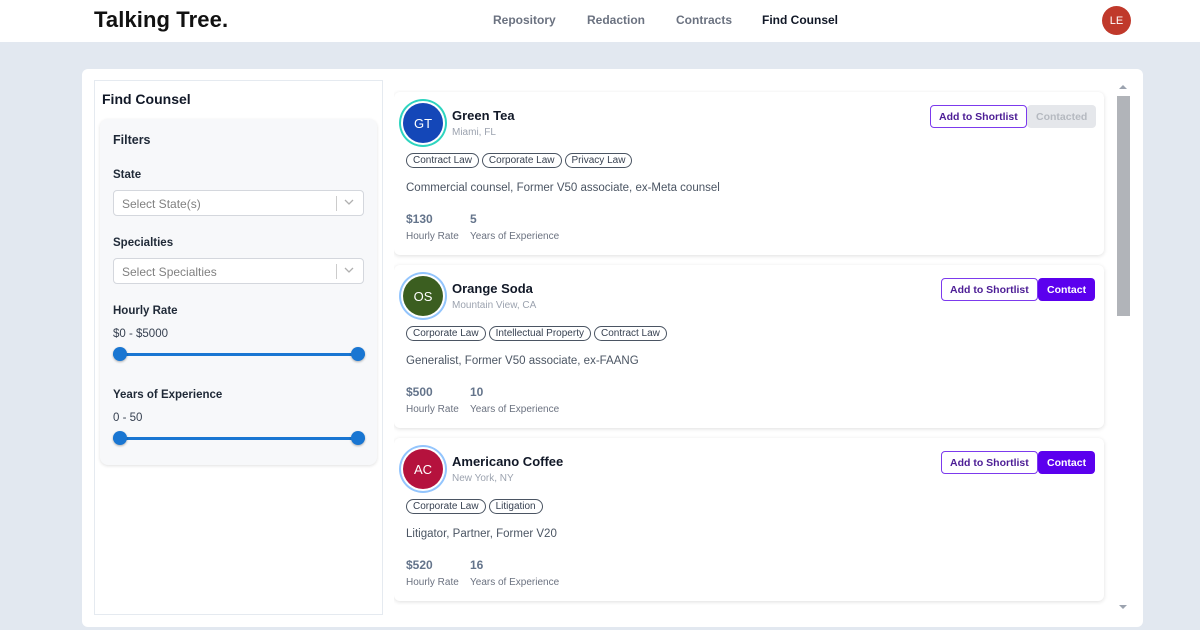  What do you see at coordinates (539, 333) in the screenshot?
I see `specialty-tag: Intellectual Property` at bounding box center [539, 333].